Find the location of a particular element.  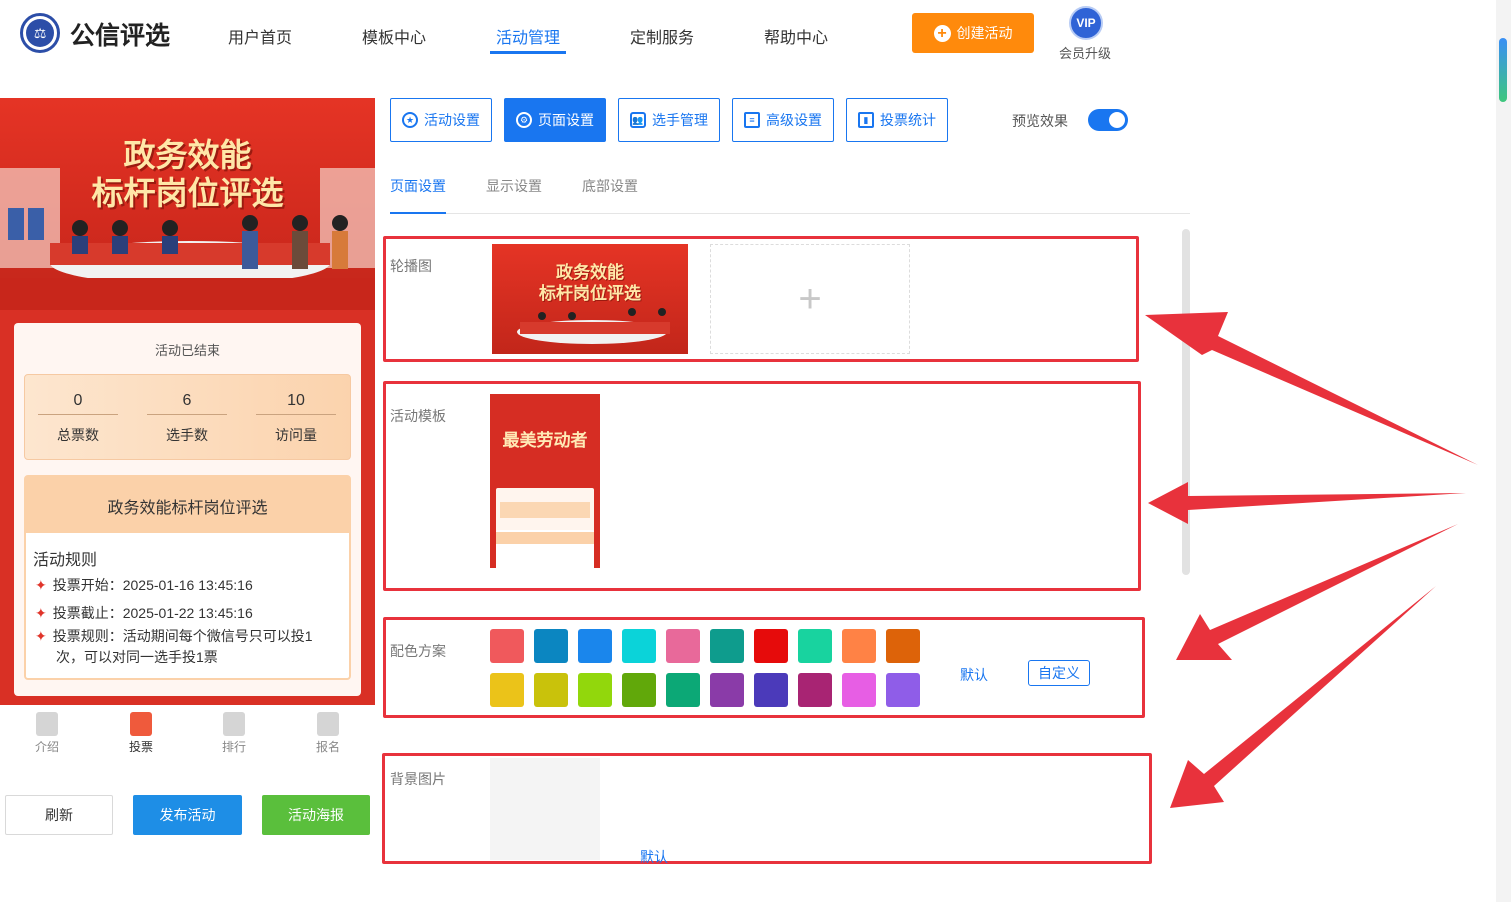

tab-signup: 报名 is located at coordinates (328, 733).